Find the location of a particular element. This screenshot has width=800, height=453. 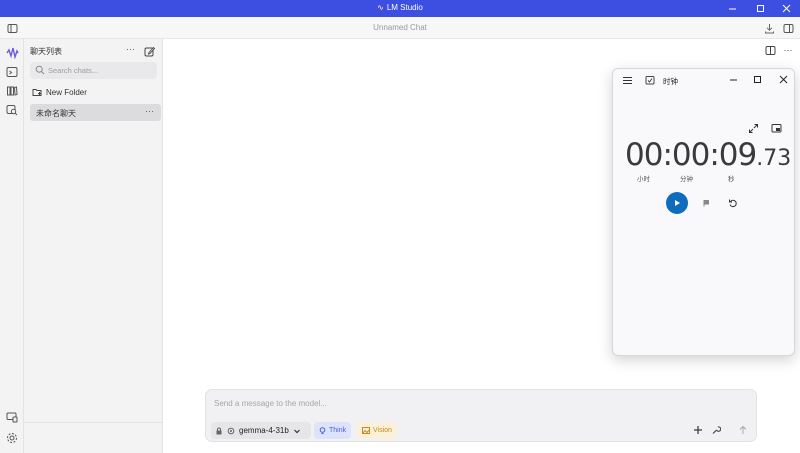

gear-icon is located at coordinates (12, 438).